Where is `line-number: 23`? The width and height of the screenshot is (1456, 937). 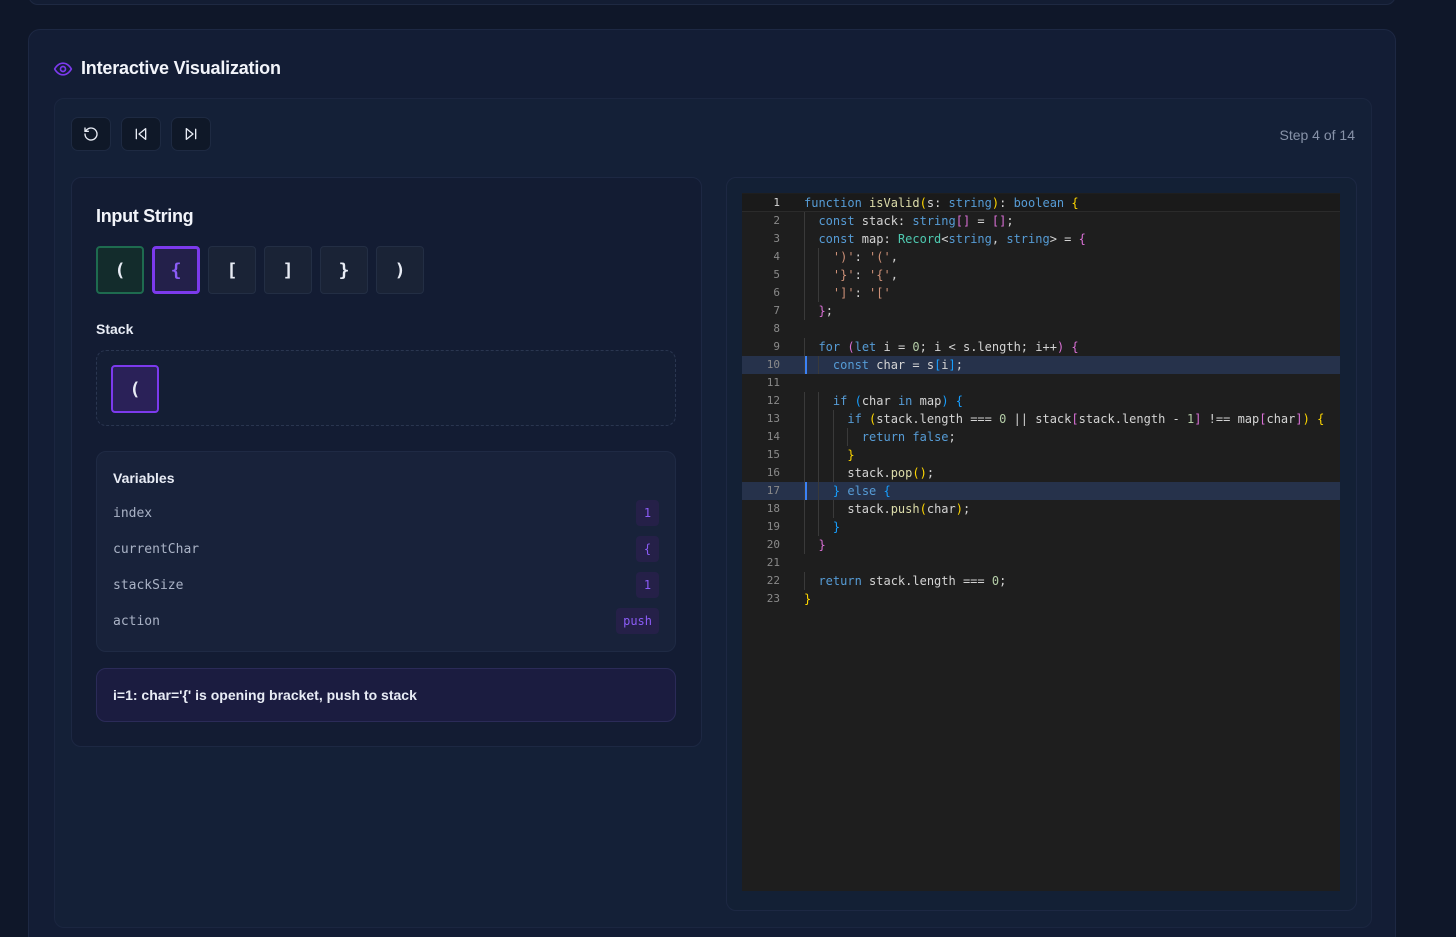 line-number: 23 is located at coordinates (773, 598).